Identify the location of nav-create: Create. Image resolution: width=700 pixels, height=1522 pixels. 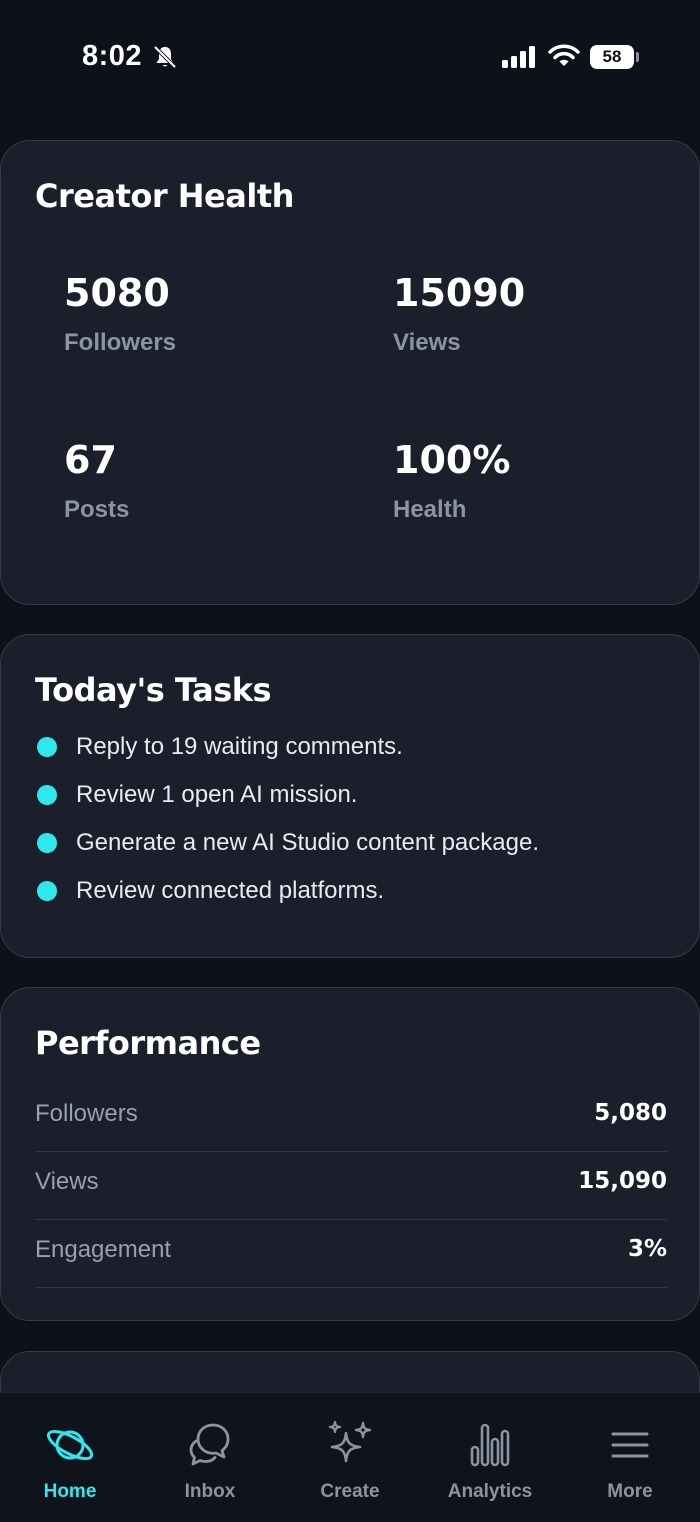
(350, 1457).